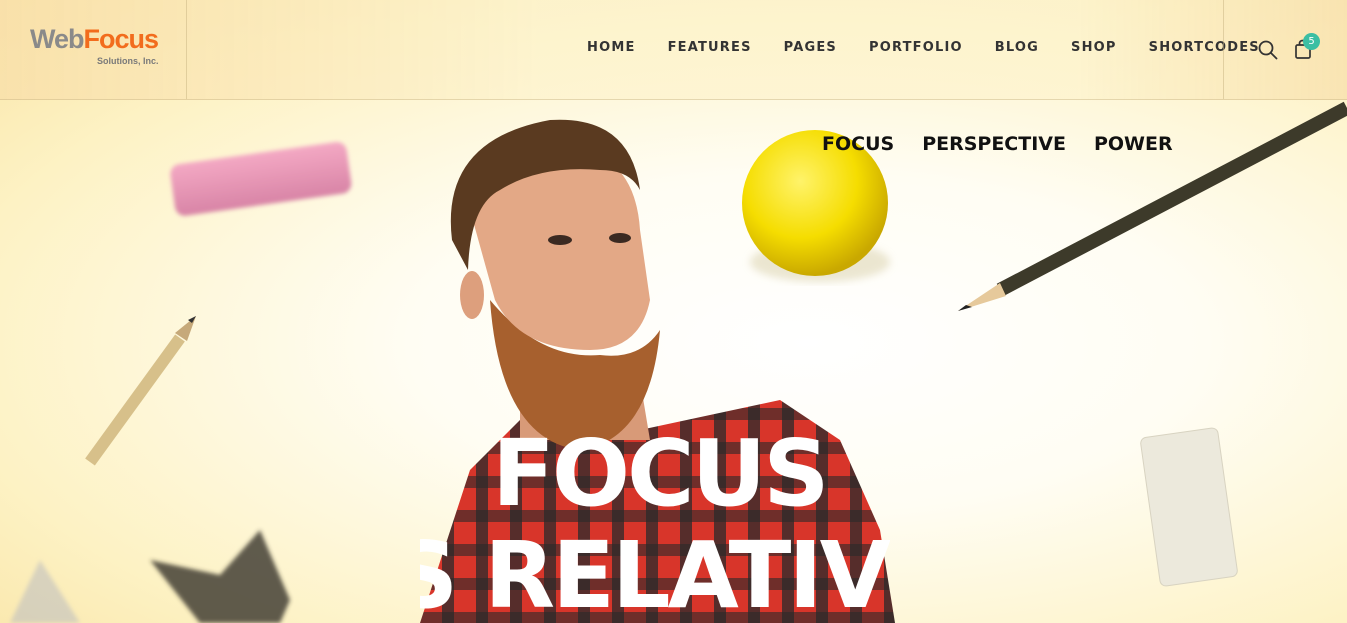 Image resolution: width=1347 pixels, height=623 pixels. I want to click on logo-web-text: Web, so click(57, 39).